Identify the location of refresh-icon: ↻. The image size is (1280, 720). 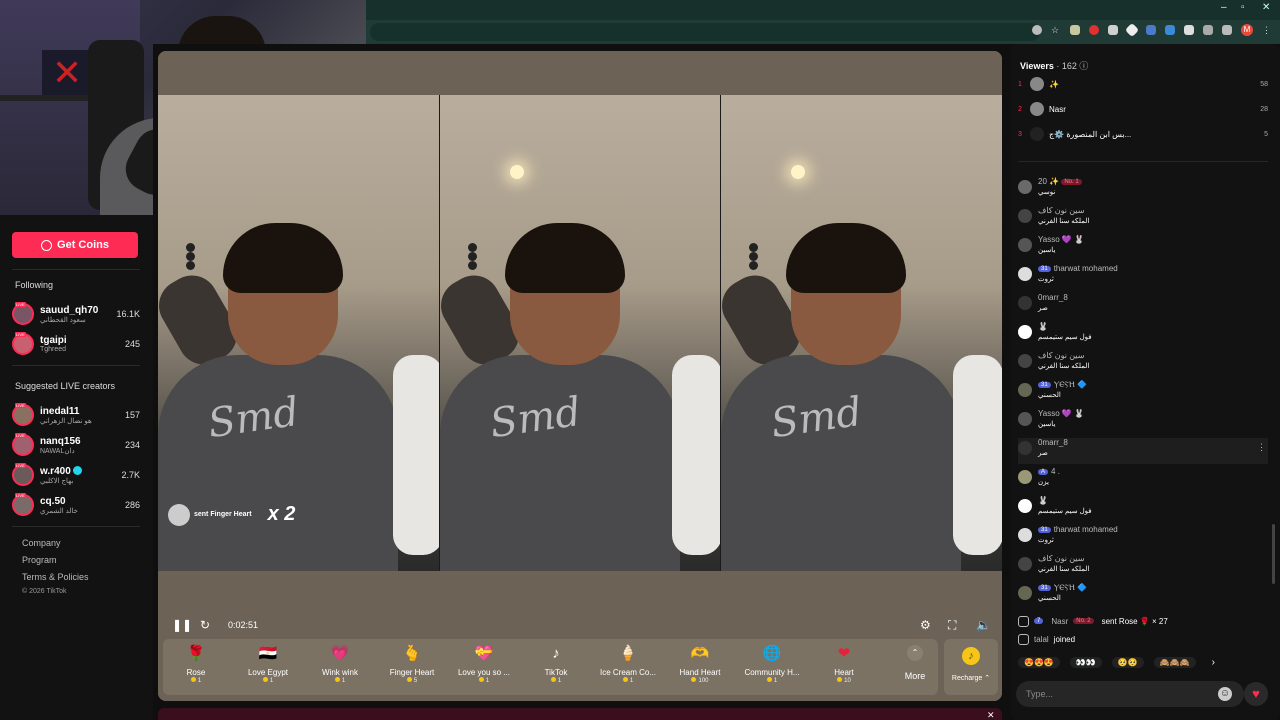
(205, 625).